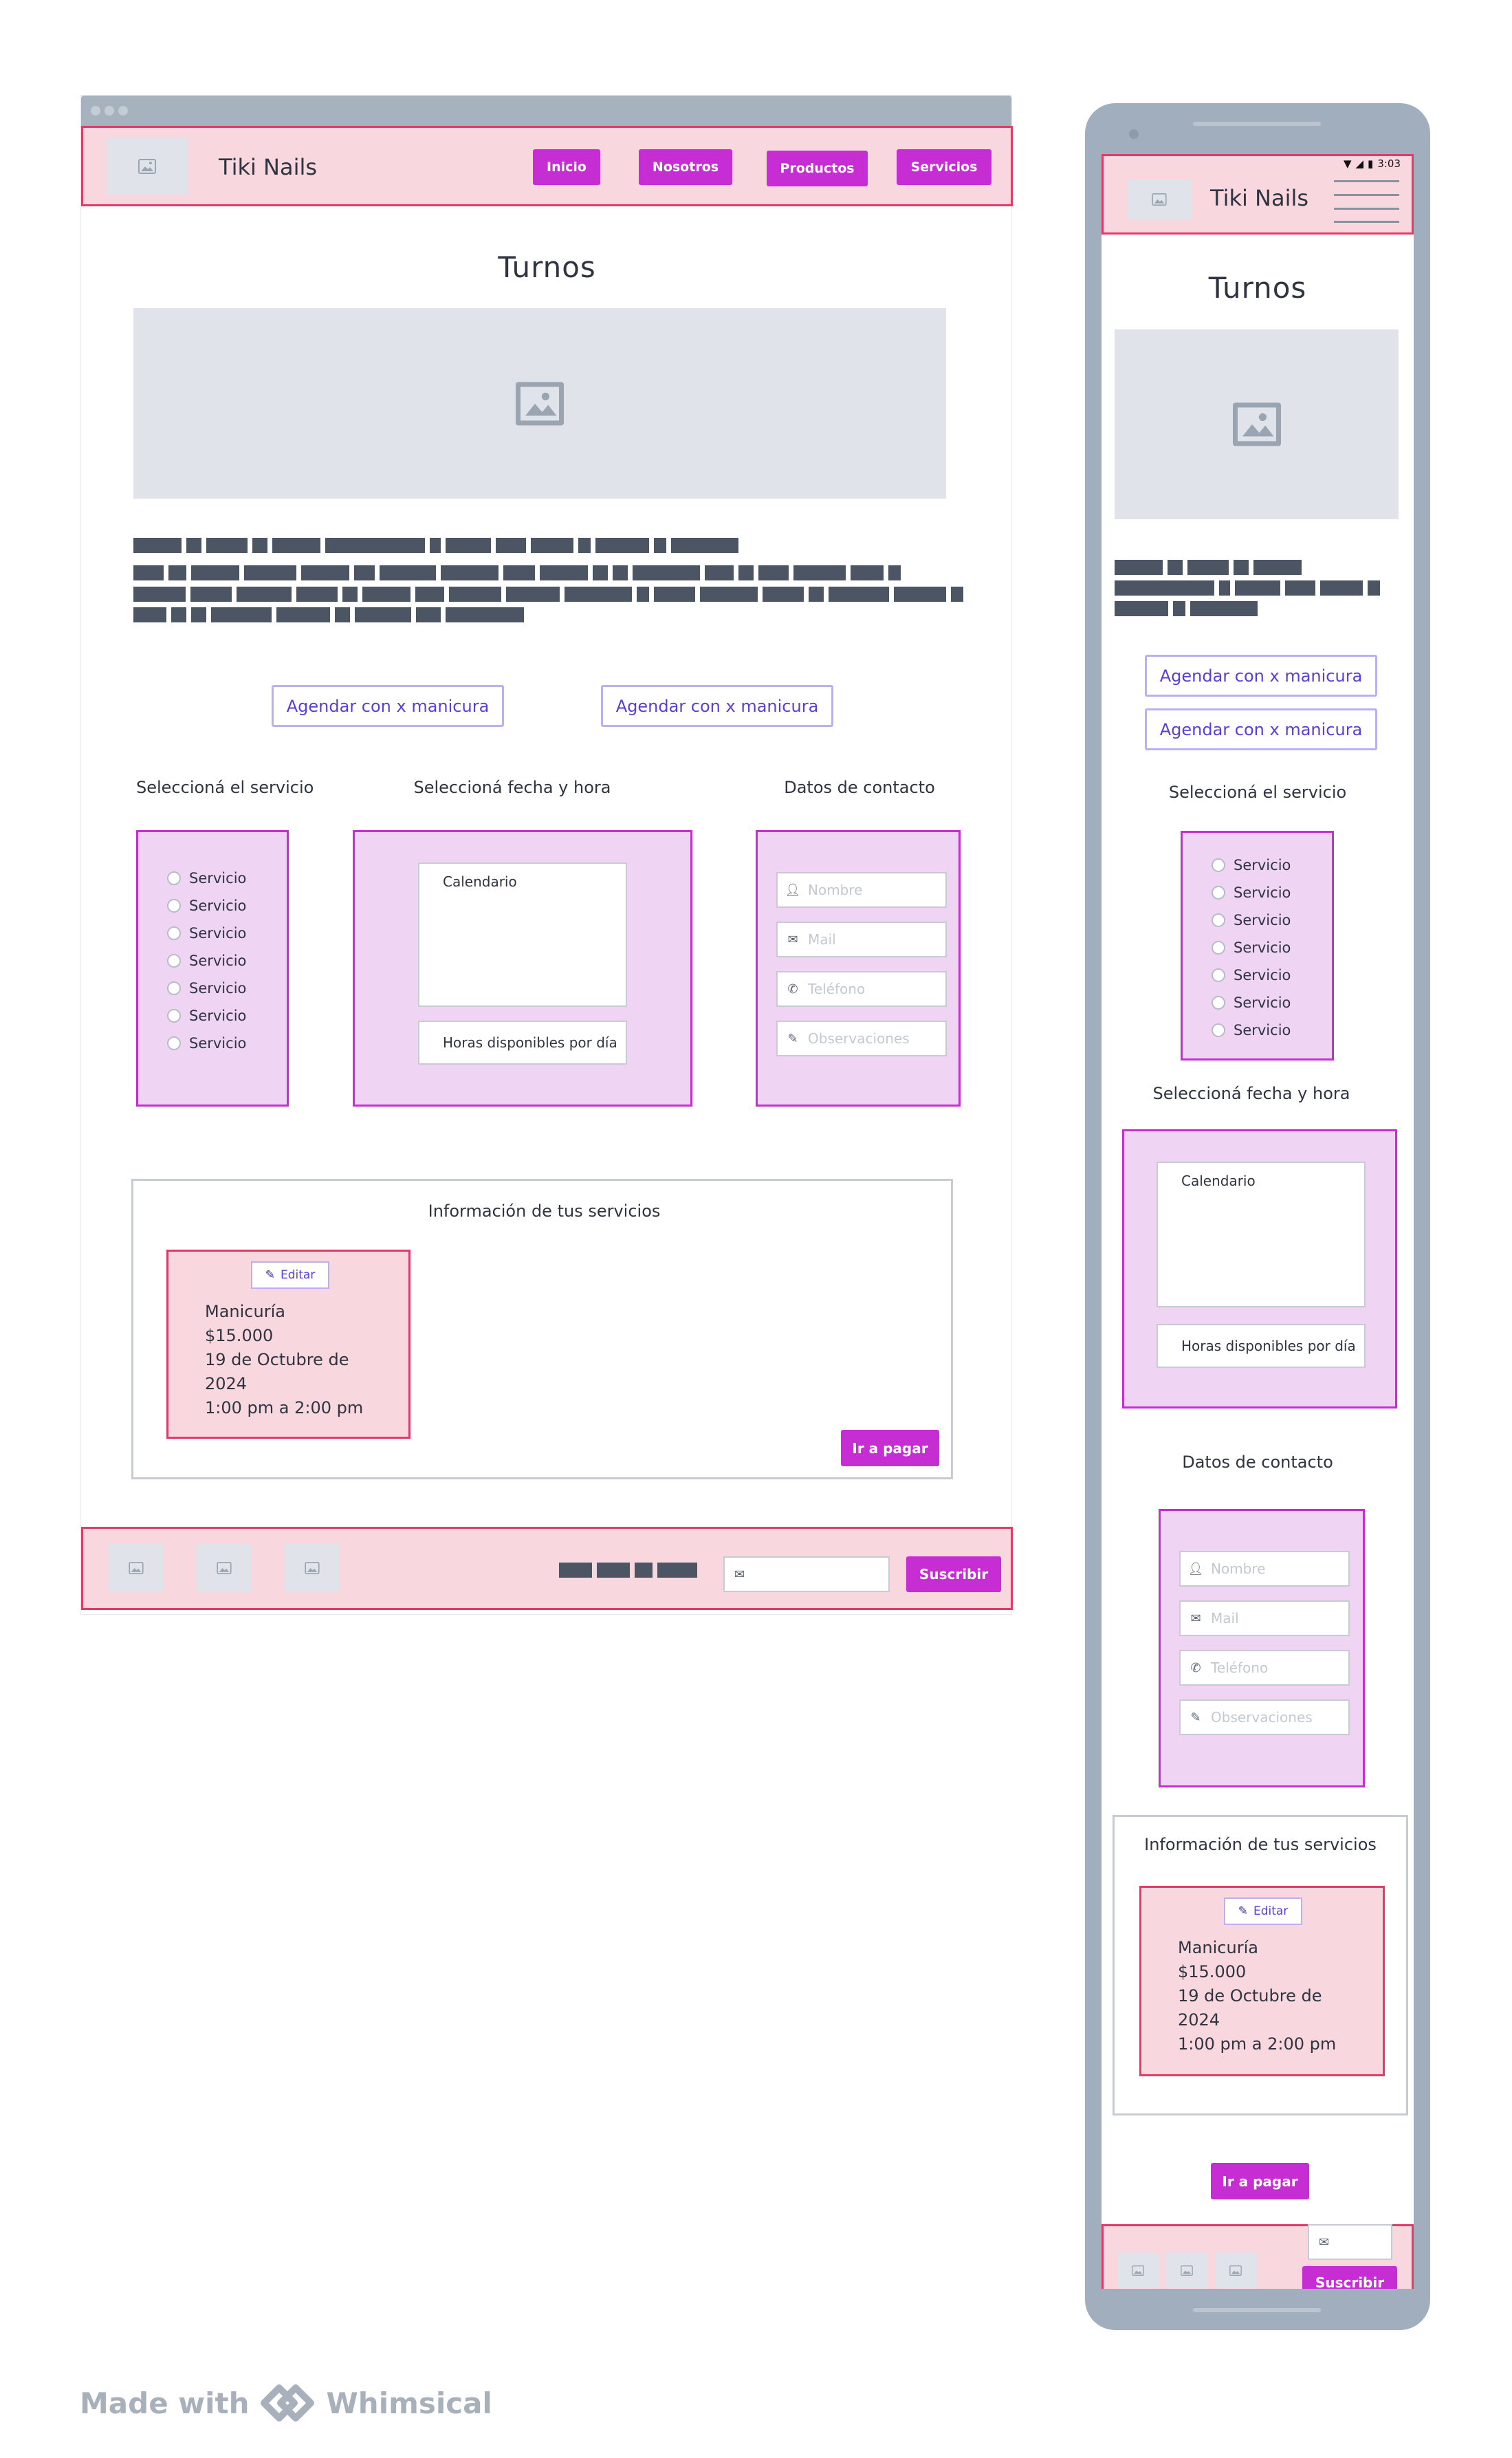 The height and width of the screenshot is (2458, 1512). I want to click on date-section-label: Seleccioná fecha y hora, so click(512, 787).